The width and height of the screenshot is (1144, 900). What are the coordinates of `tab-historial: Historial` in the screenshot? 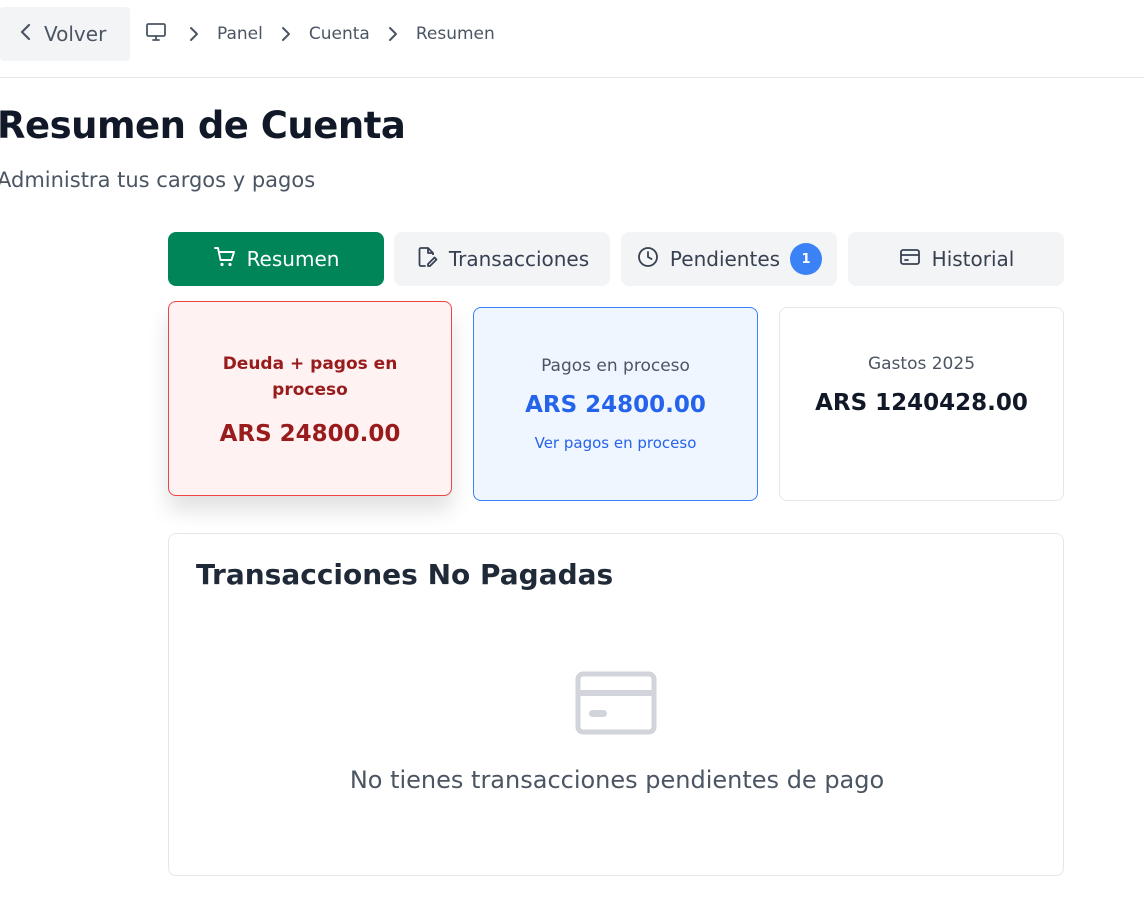 It's located at (956, 259).